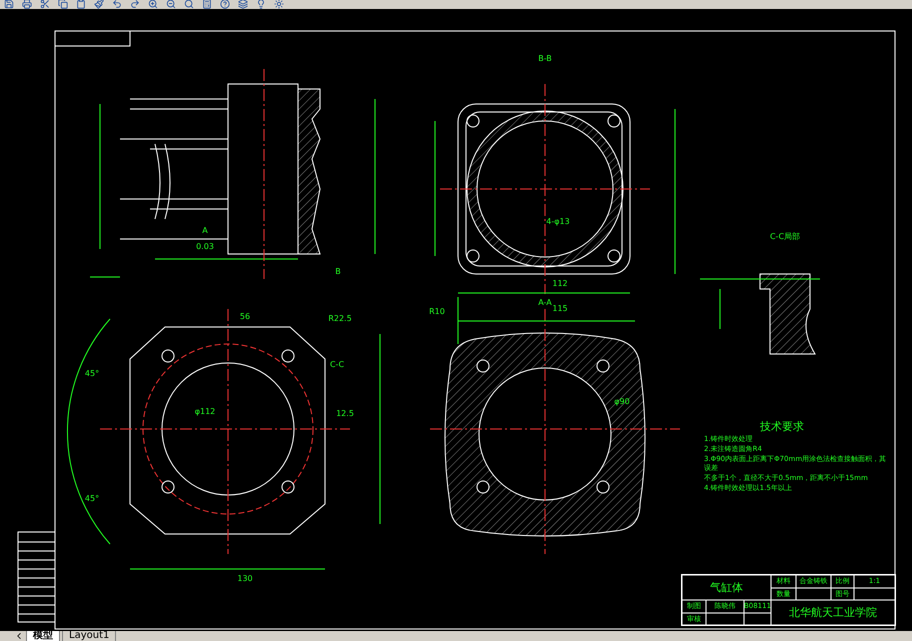 Image resolution: width=912 pixels, height=641 pixels. I want to click on school-name: 北华航天工业学院, so click(833, 612).